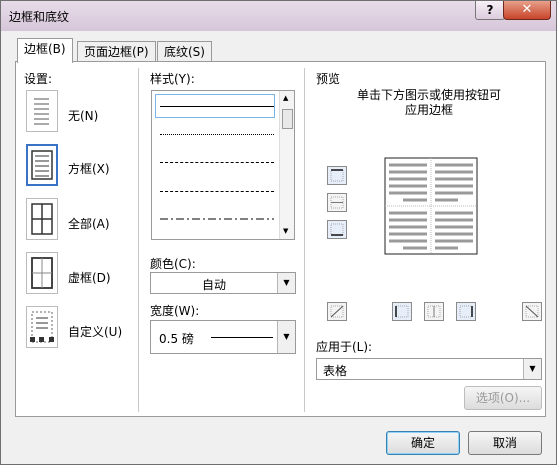 The width and height of the screenshot is (557, 465). What do you see at coordinates (175, 311) in the screenshot?
I see `width-label: 宽度(W):` at bounding box center [175, 311].